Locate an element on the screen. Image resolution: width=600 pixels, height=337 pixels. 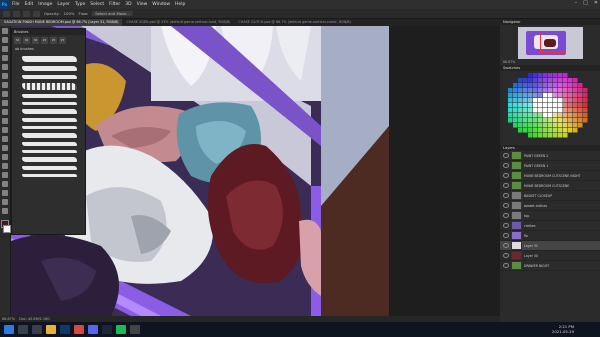
brush-preset-4: 25 is located at coordinates (44, 40).